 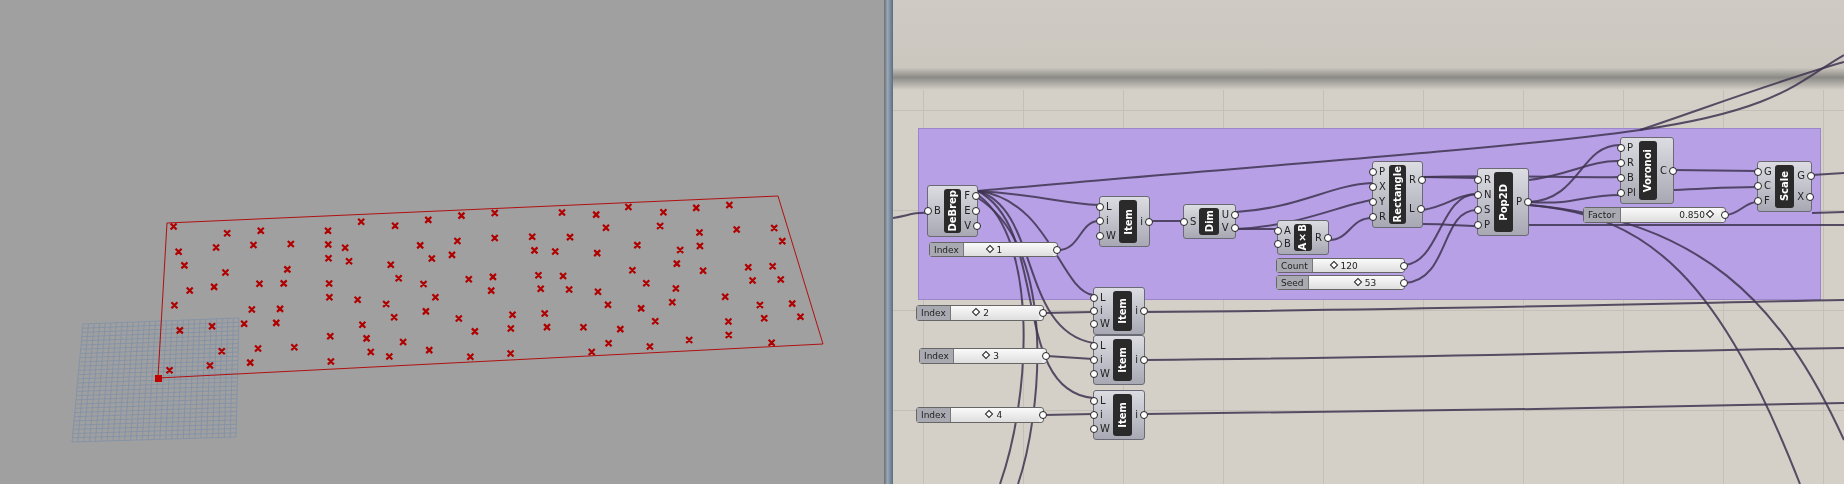 What do you see at coordinates (1349, 265) in the screenshot?
I see `slider-value: 120` at bounding box center [1349, 265].